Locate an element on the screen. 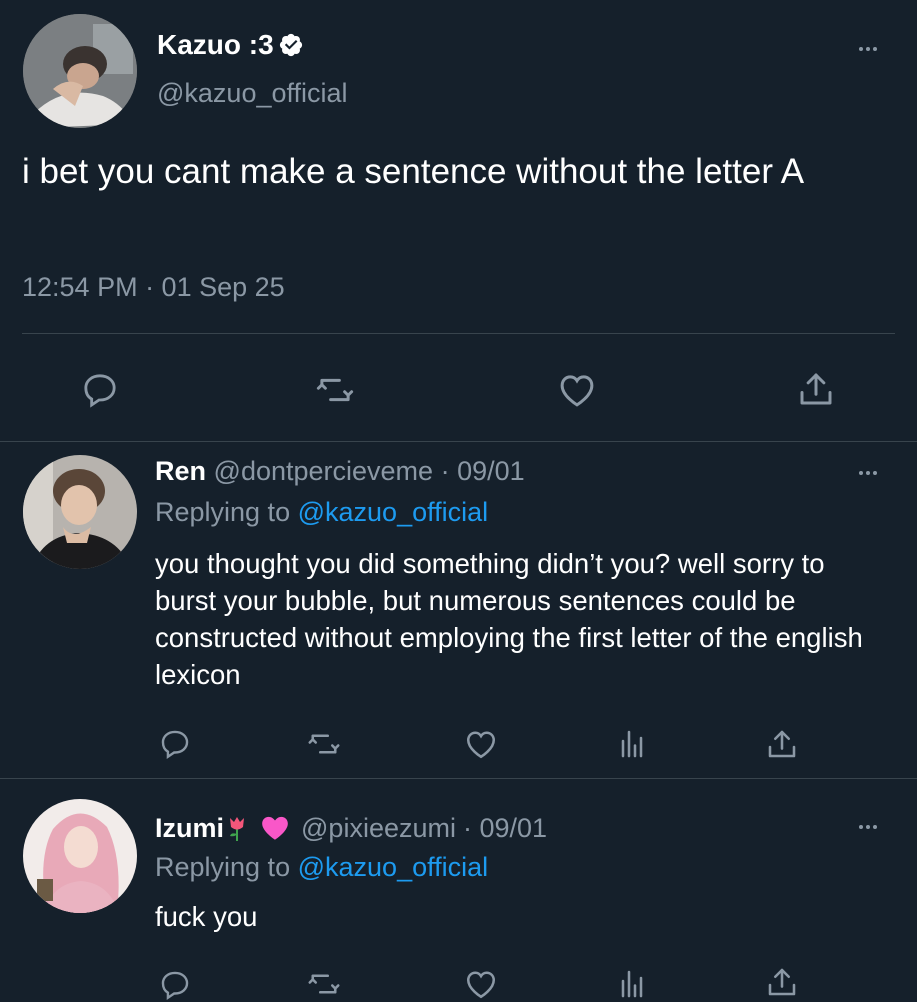  verified-badge-icon is located at coordinates (291, 45).